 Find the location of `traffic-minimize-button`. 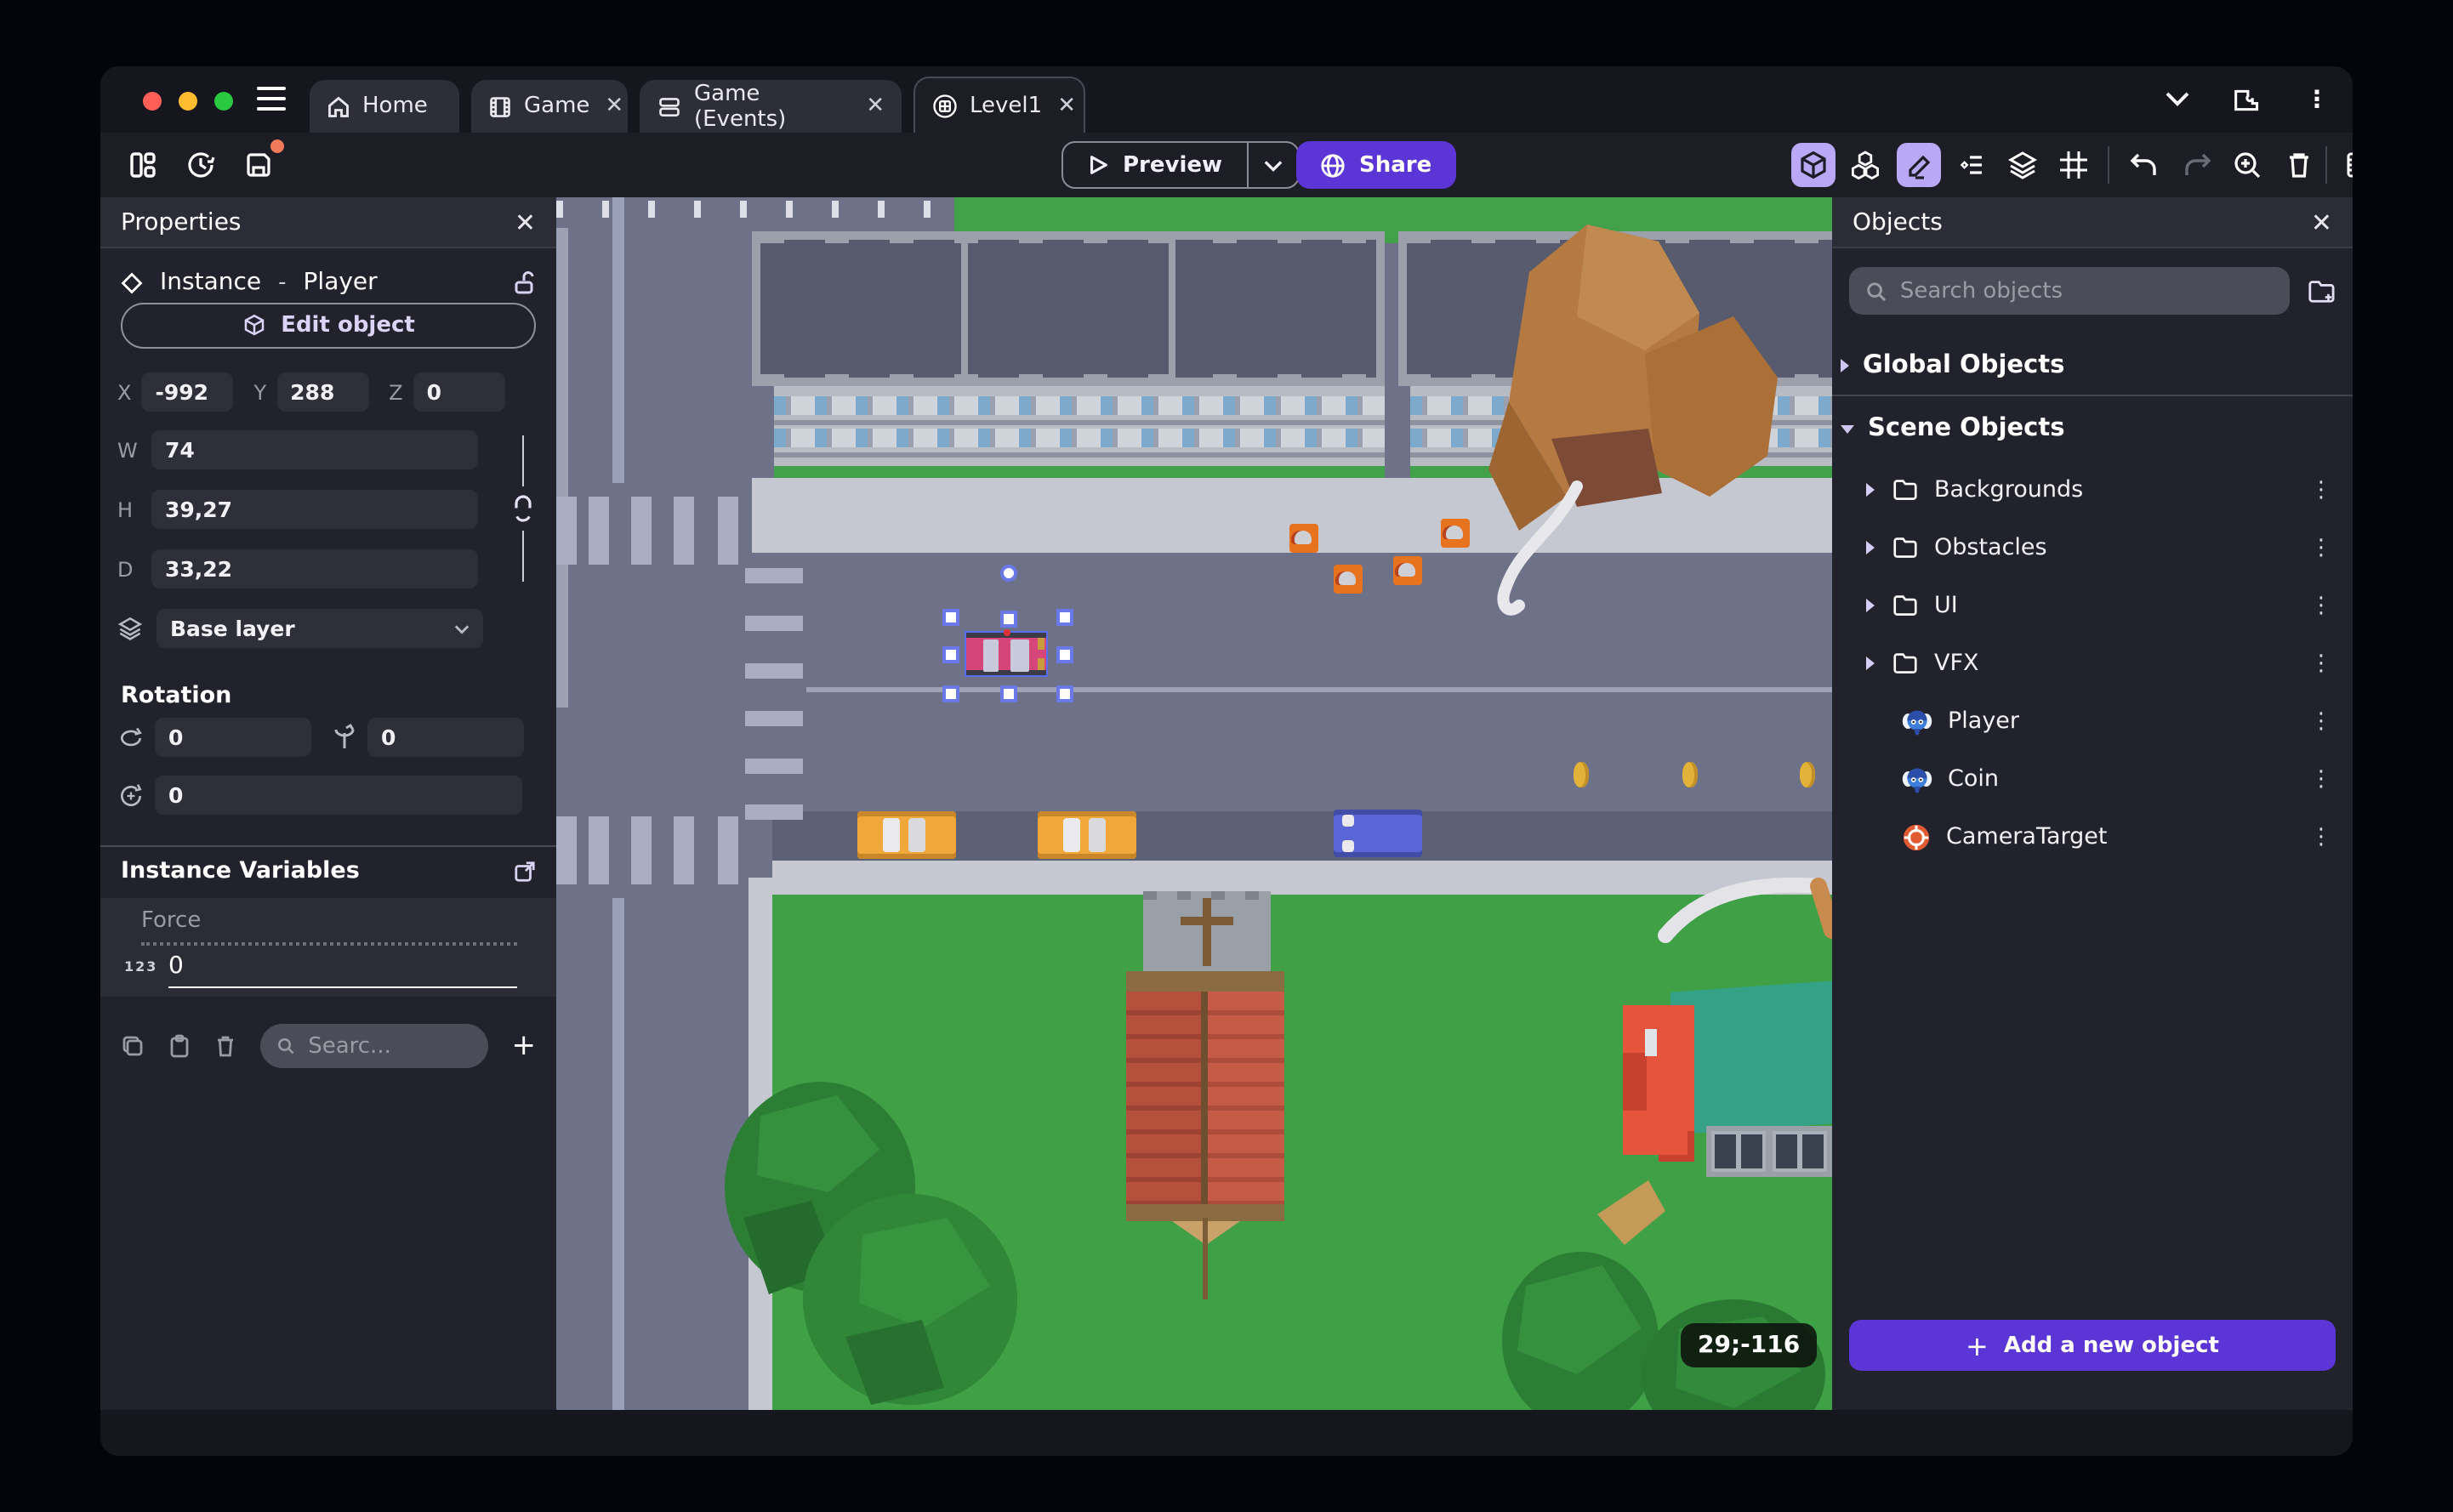

traffic-minimize-button is located at coordinates (188, 101).